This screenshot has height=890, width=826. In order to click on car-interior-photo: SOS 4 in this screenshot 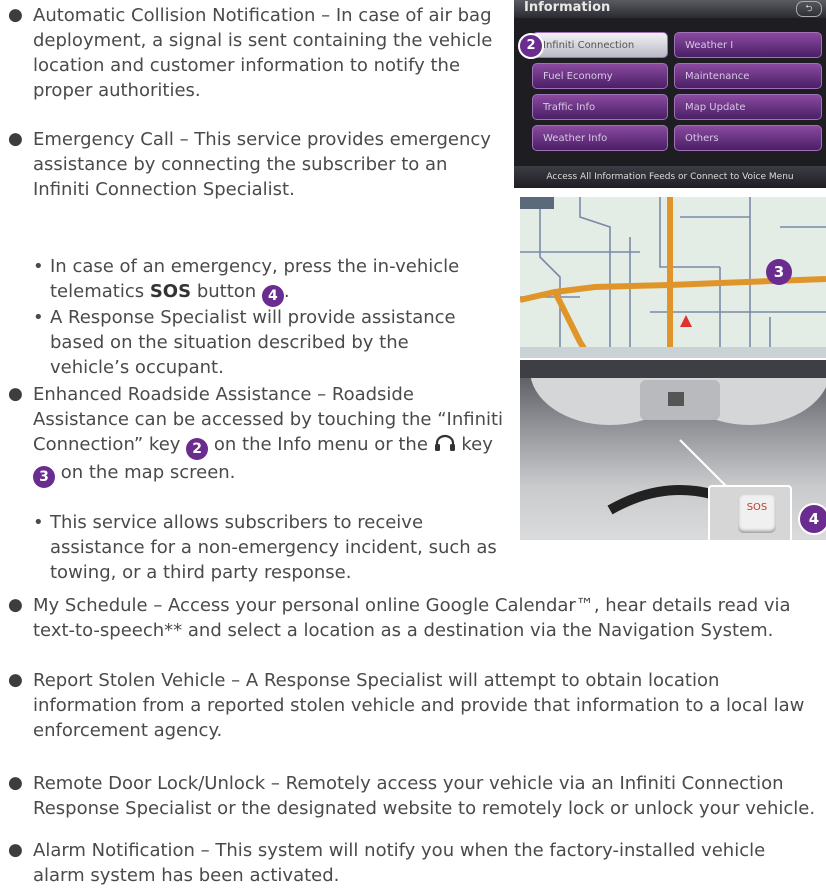, I will do `click(673, 450)`.